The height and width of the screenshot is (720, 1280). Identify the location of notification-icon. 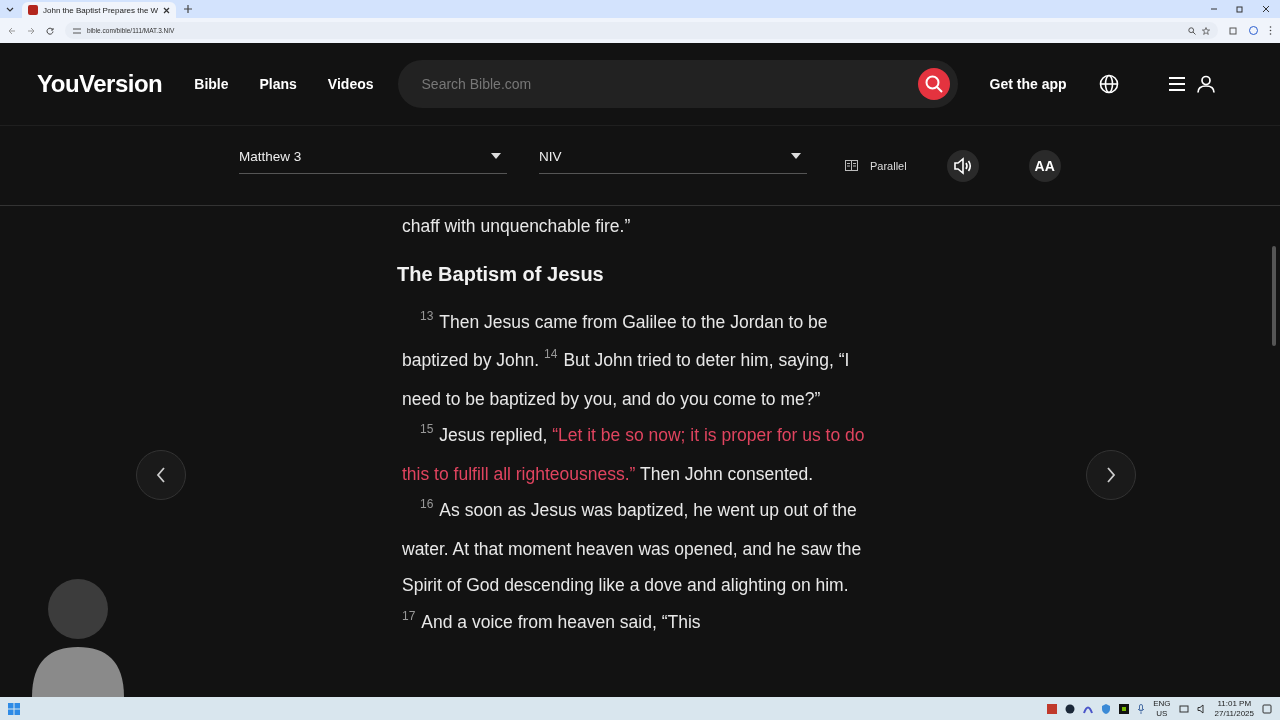
(1267, 708).